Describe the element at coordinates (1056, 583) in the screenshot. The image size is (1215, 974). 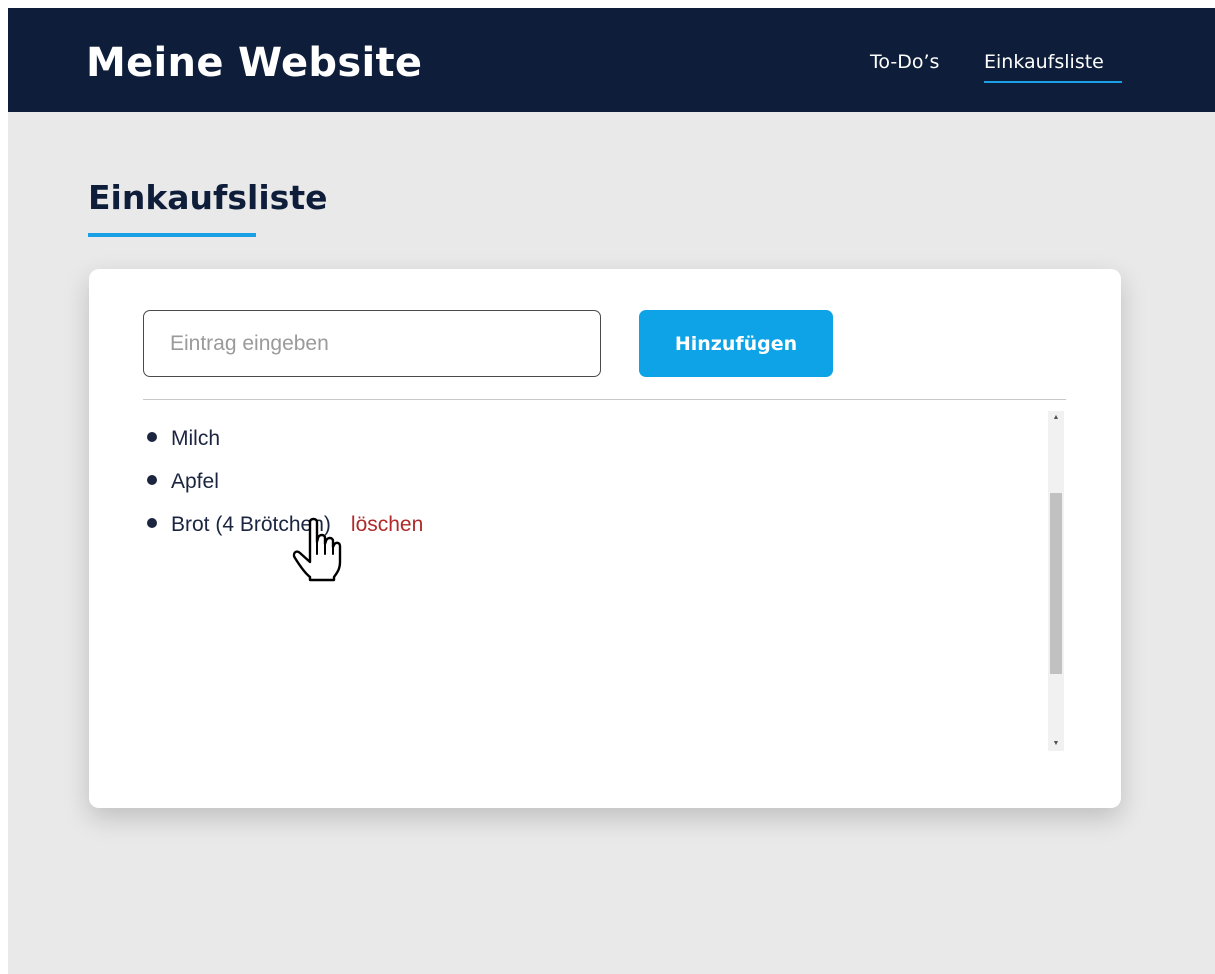
I see `scrollbar-thumb` at that location.